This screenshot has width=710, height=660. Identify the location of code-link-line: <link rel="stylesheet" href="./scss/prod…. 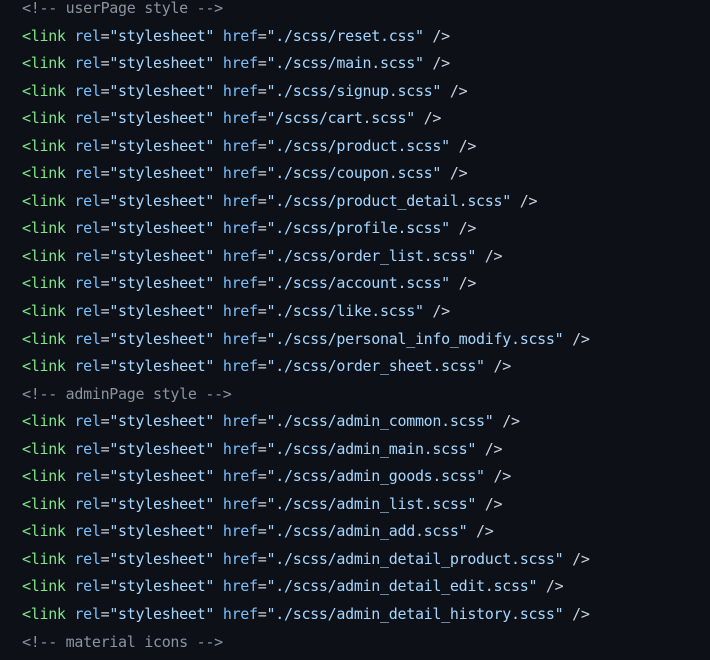
(306, 147).